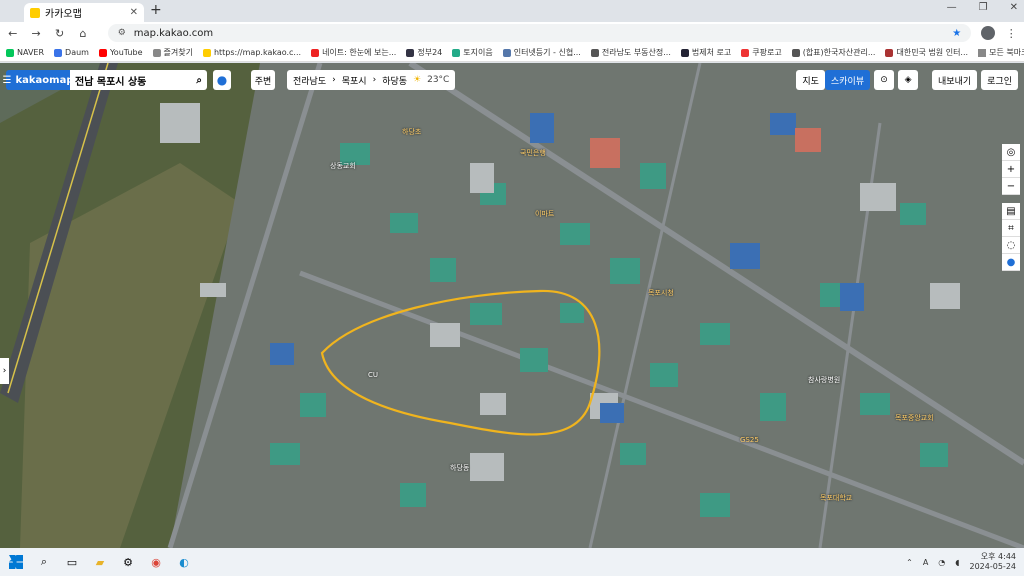  I want to click on map-view-button: 지도, so click(810, 80).